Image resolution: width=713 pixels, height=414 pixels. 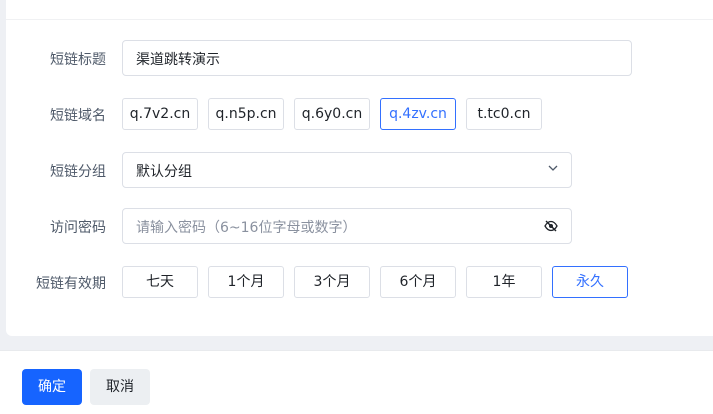 I want to click on divider, so click(x=359, y=19).